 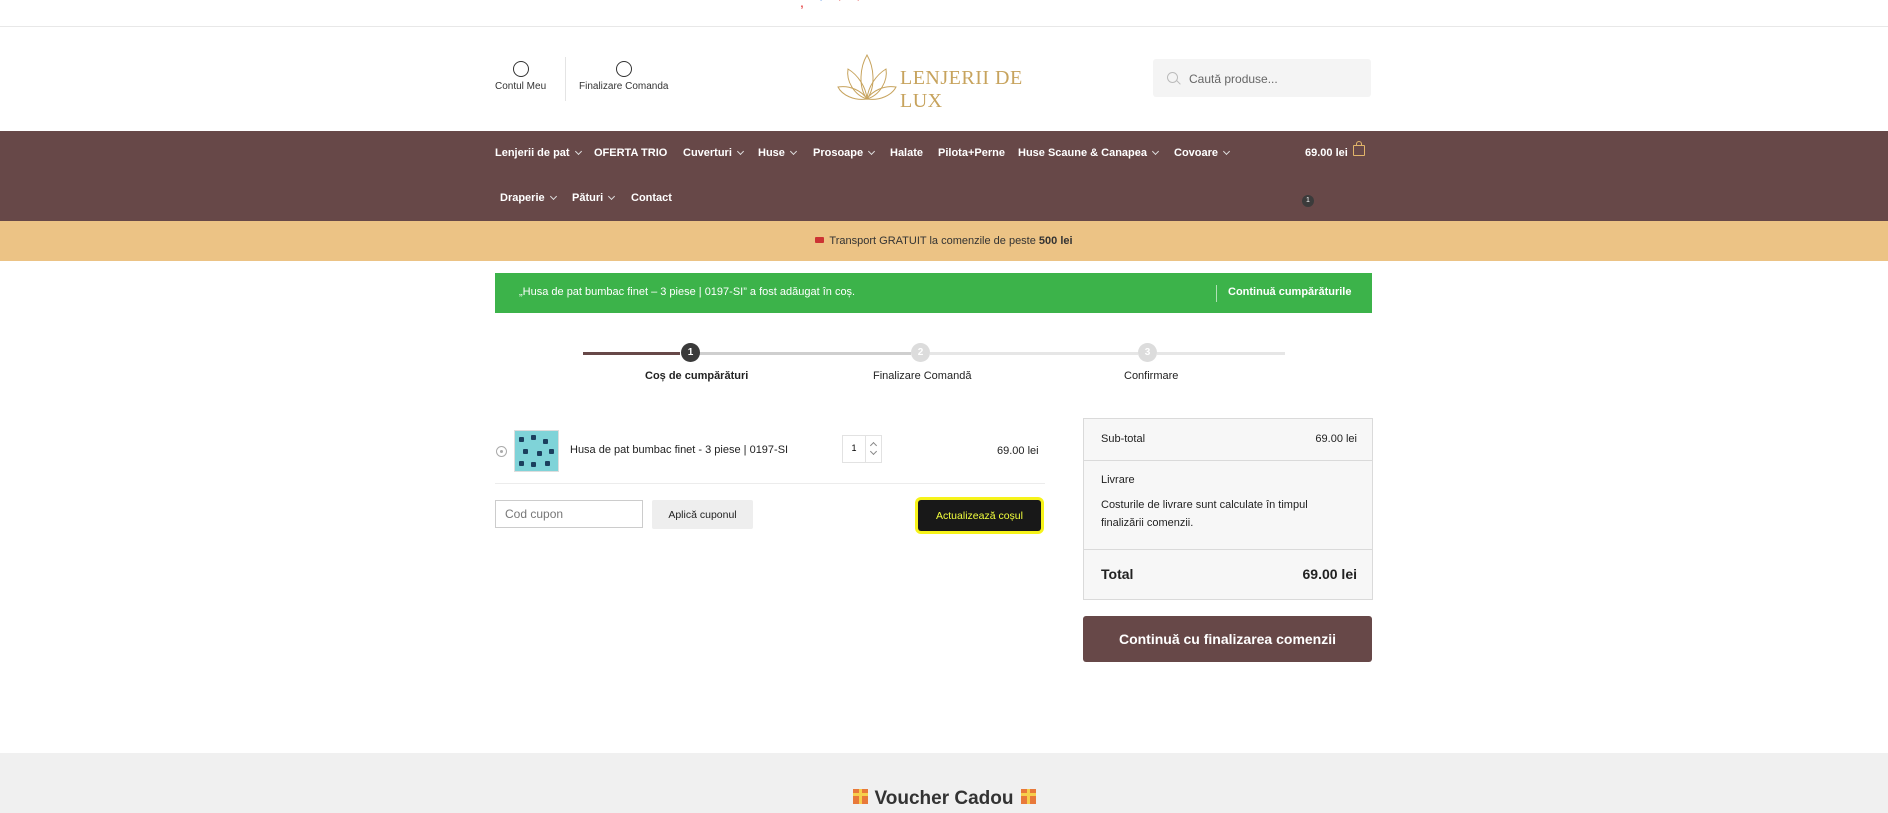 What do you see at coordinates (569, 514) in the screenshot?
I see `coupon-code-input` at bounding box center [569, 514].